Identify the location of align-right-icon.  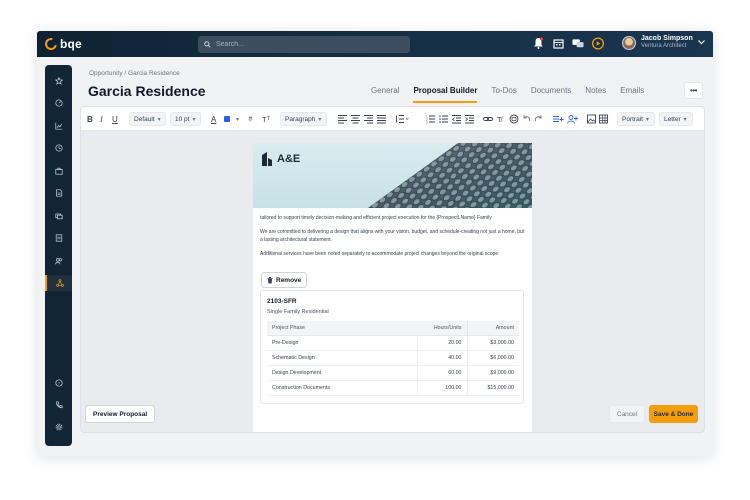
(368, 119).